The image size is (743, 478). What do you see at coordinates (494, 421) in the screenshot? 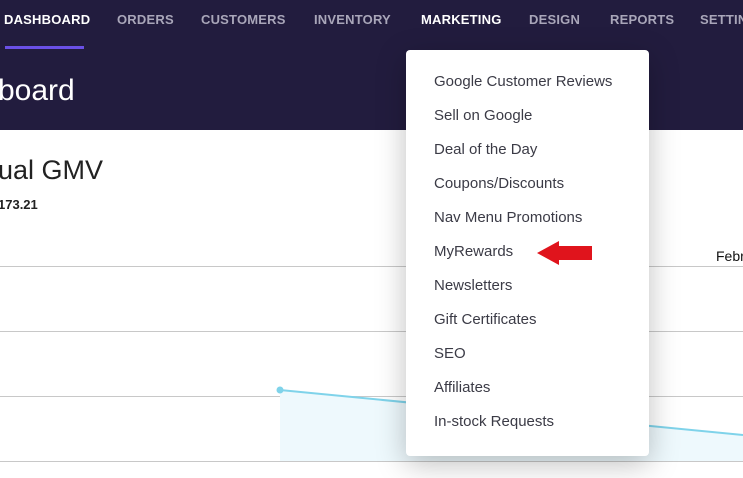
I see `menu-item-in-stock-requests: In-stock Requests` at bounding box center [494, 421].